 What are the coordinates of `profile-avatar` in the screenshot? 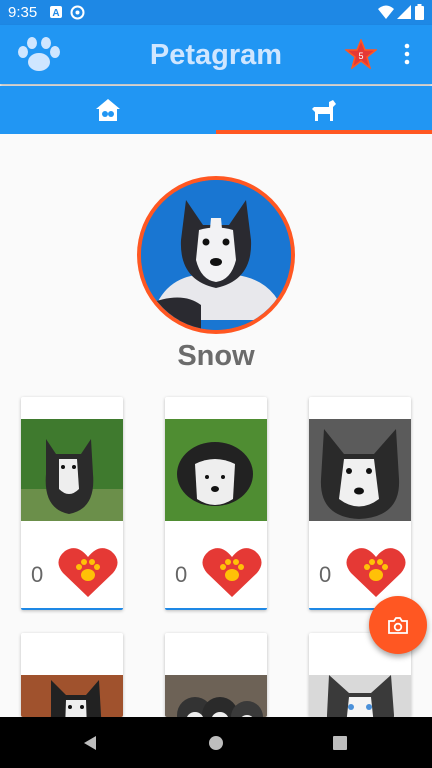 It's located at (216, 255).